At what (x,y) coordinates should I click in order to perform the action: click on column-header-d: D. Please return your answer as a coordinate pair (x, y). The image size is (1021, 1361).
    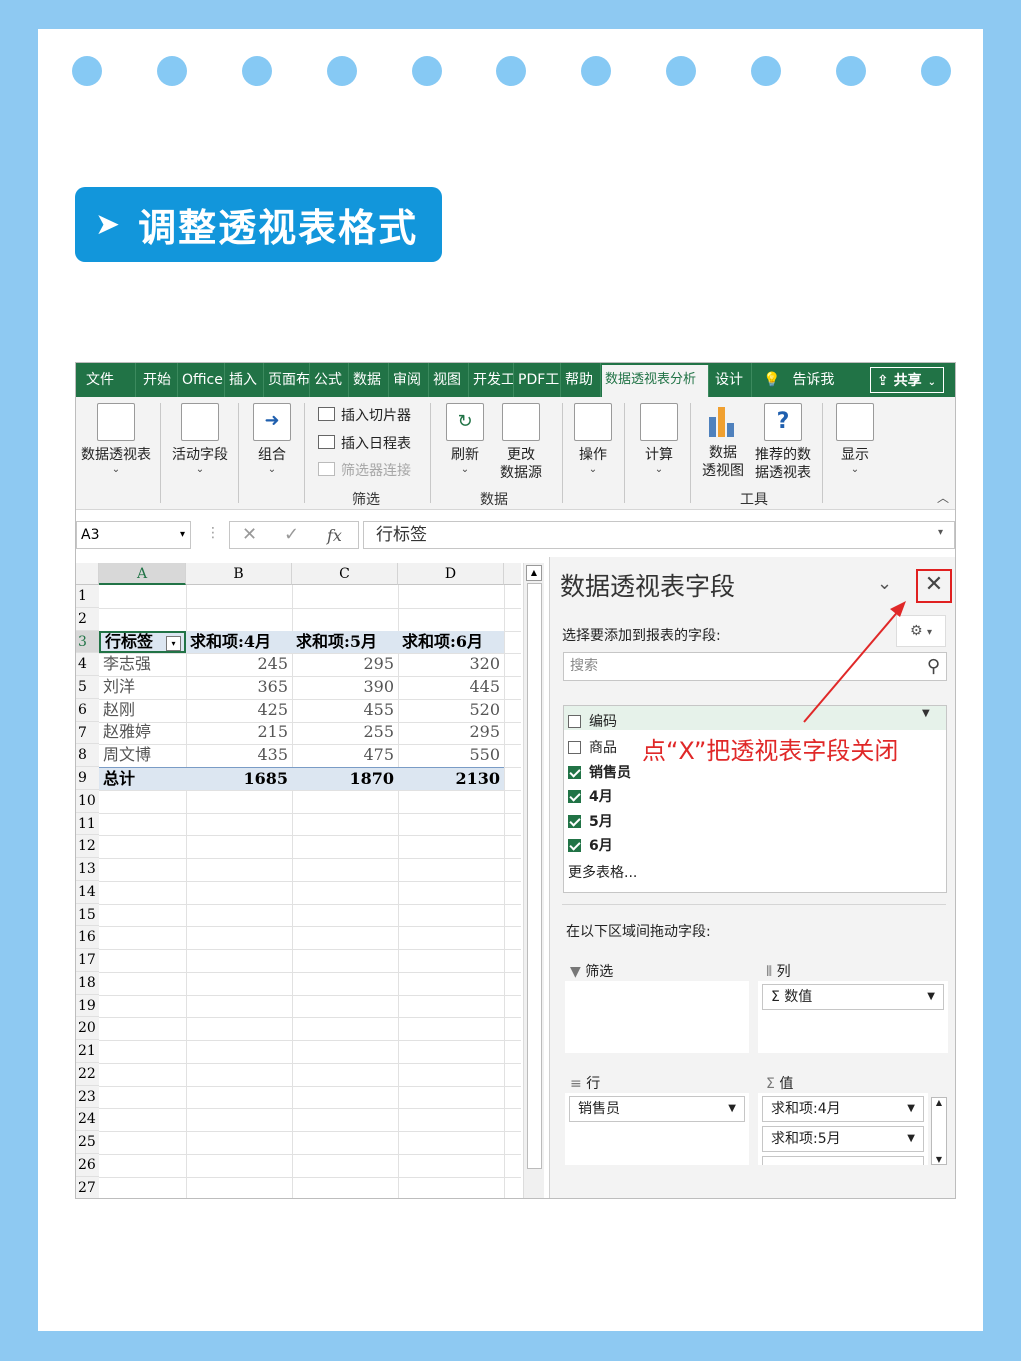
    Looking at the image, I should click on (451, 574).